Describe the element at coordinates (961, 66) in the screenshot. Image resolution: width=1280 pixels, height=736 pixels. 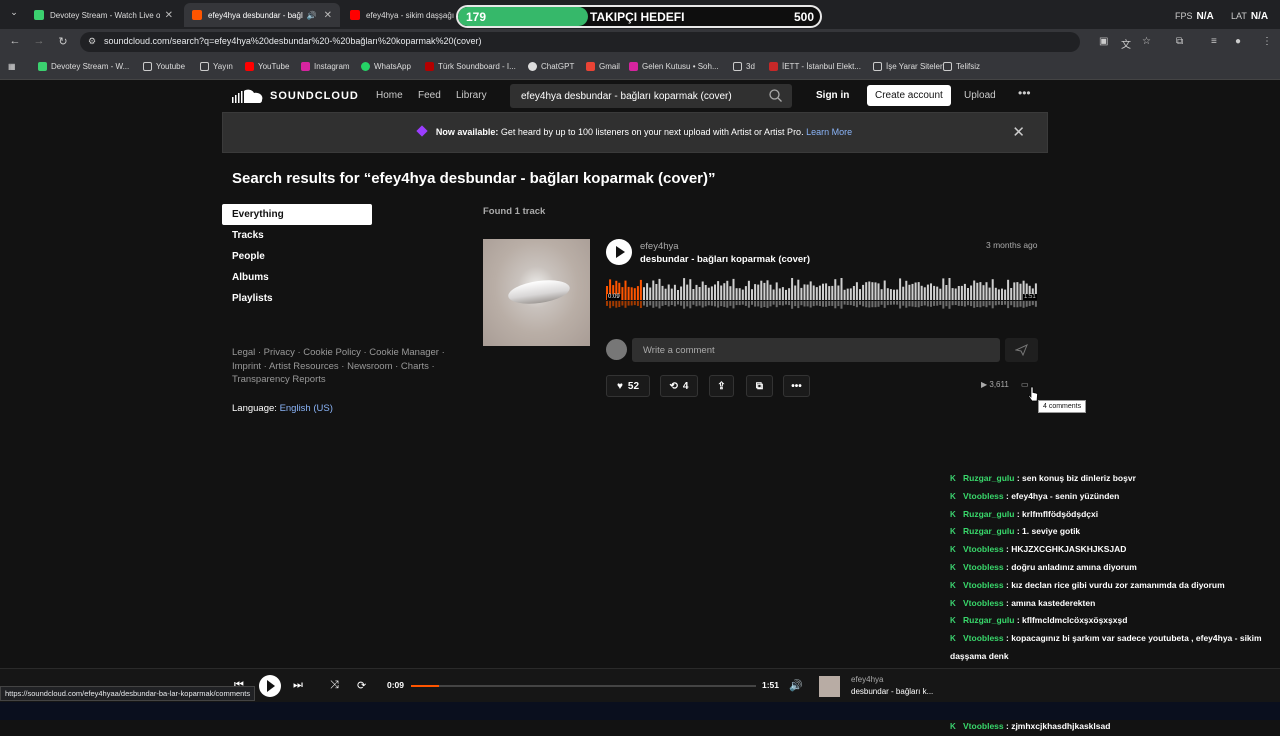
I see `bookmark-telifsiz: Telifsiz` at that location.